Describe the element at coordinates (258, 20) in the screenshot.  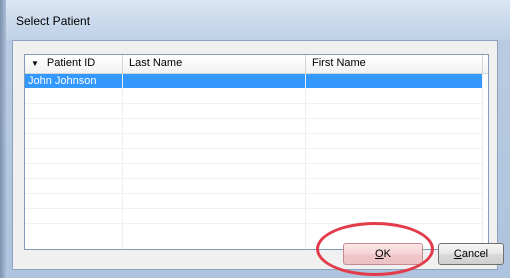
I see `title-bar: Select Patient` at that location.